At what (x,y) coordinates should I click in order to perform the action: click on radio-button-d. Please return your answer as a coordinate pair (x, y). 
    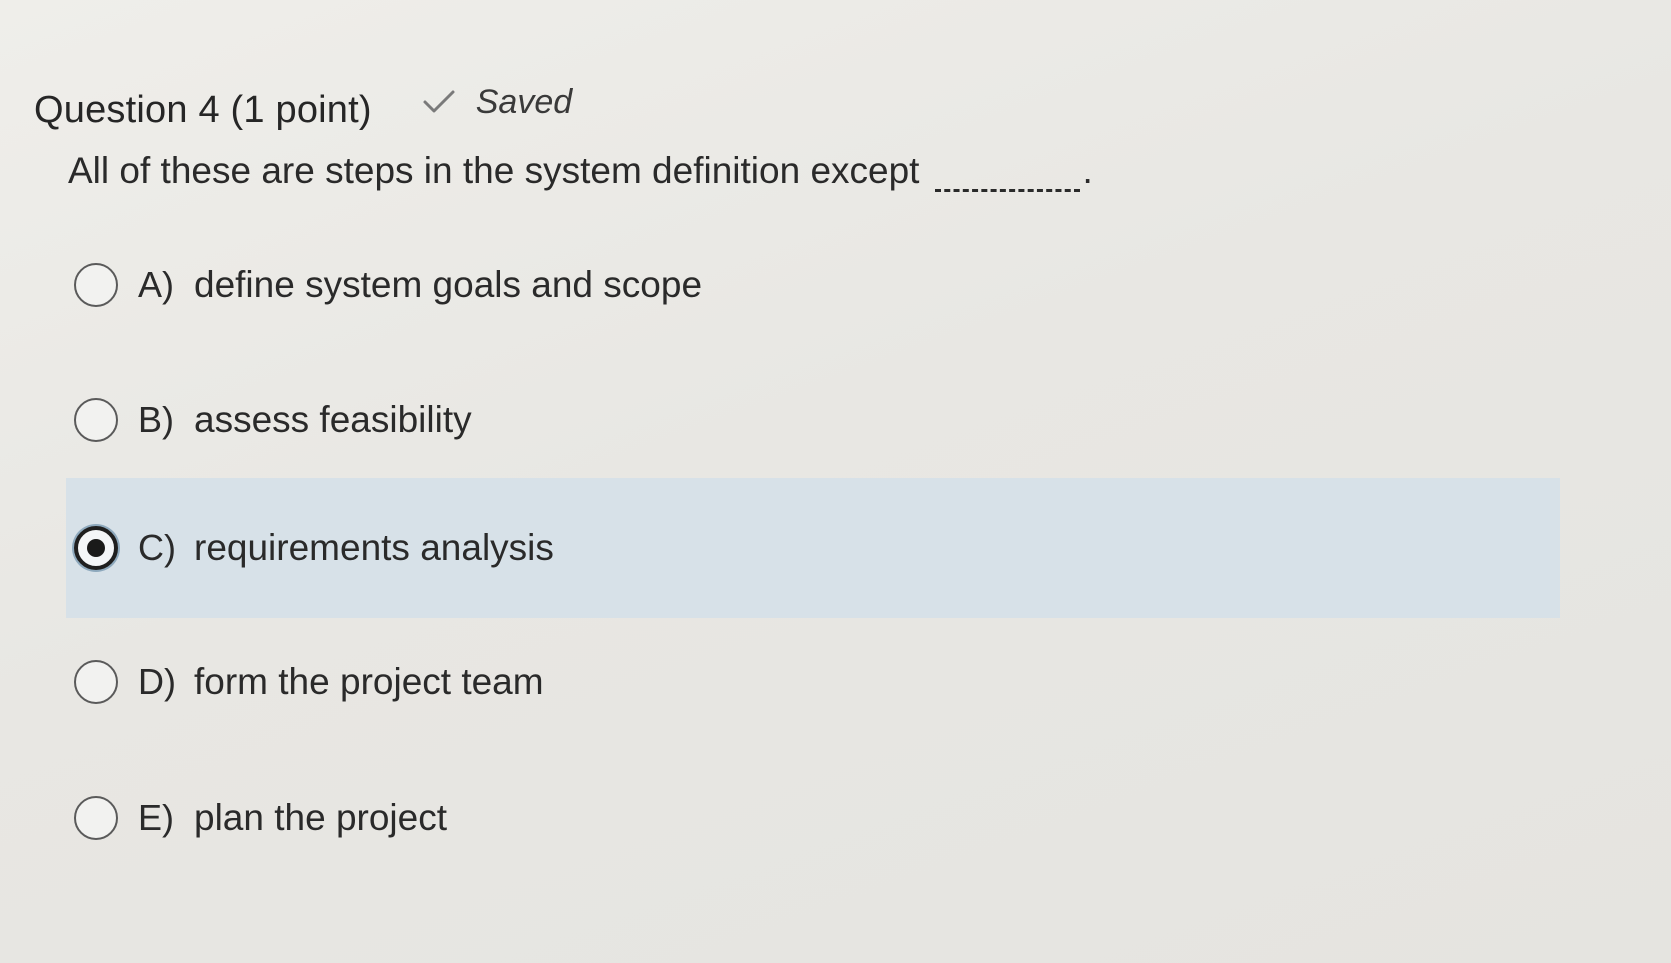
    Looking at the image, I should click on (96, 682).